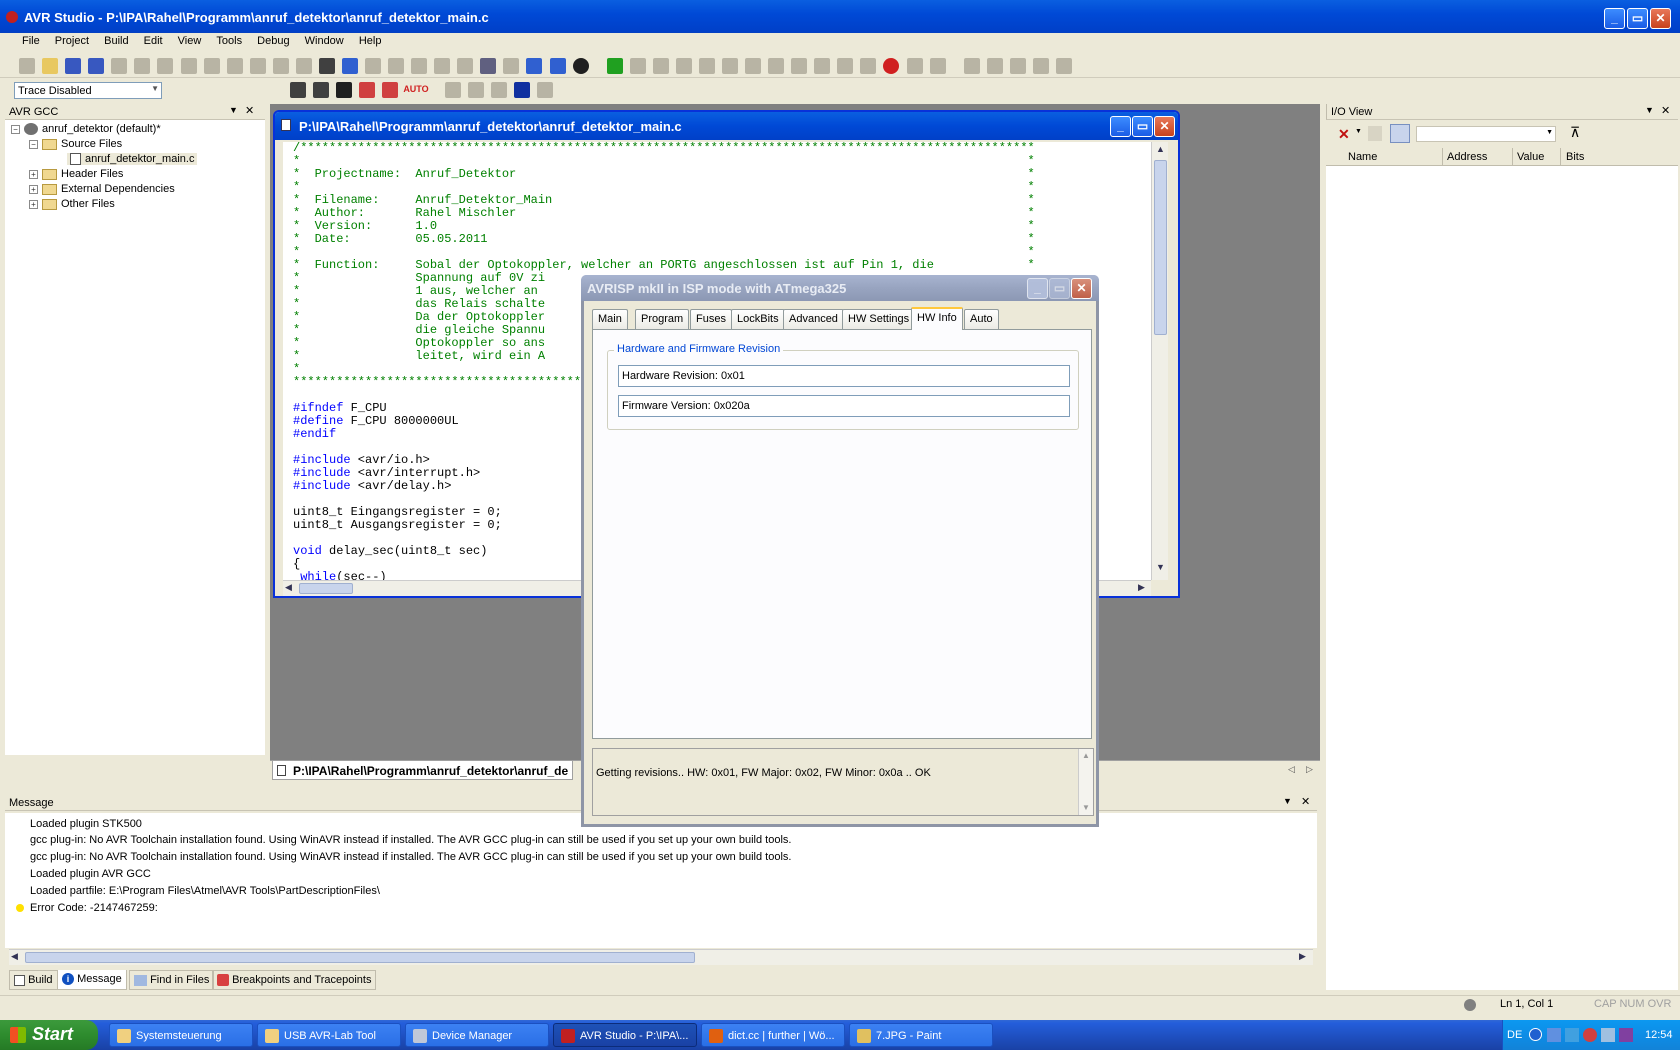 Image resolution: width=1680 pixels, height=1050 pixels. Describe the element at coordinates (294, 980) in the screenshot. I see `tab-breakpoints: Breakpoints and Tracepoints` at that location.